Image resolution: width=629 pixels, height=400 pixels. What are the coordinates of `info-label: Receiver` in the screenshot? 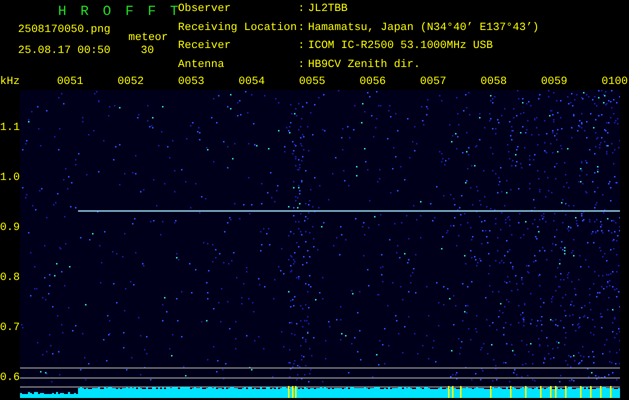 It's located at (205, 47).